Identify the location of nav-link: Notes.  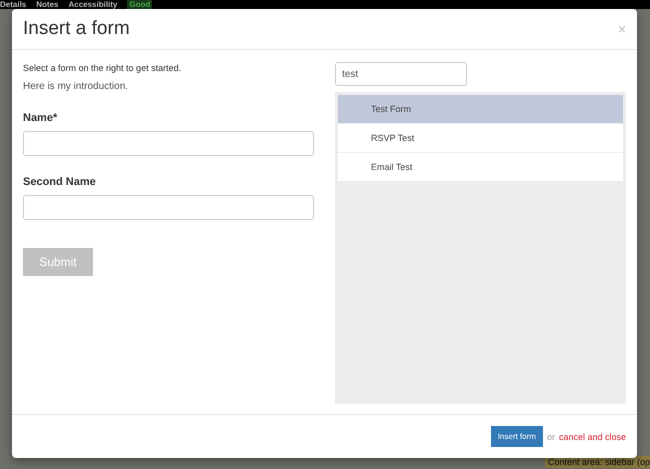
(47, 4).